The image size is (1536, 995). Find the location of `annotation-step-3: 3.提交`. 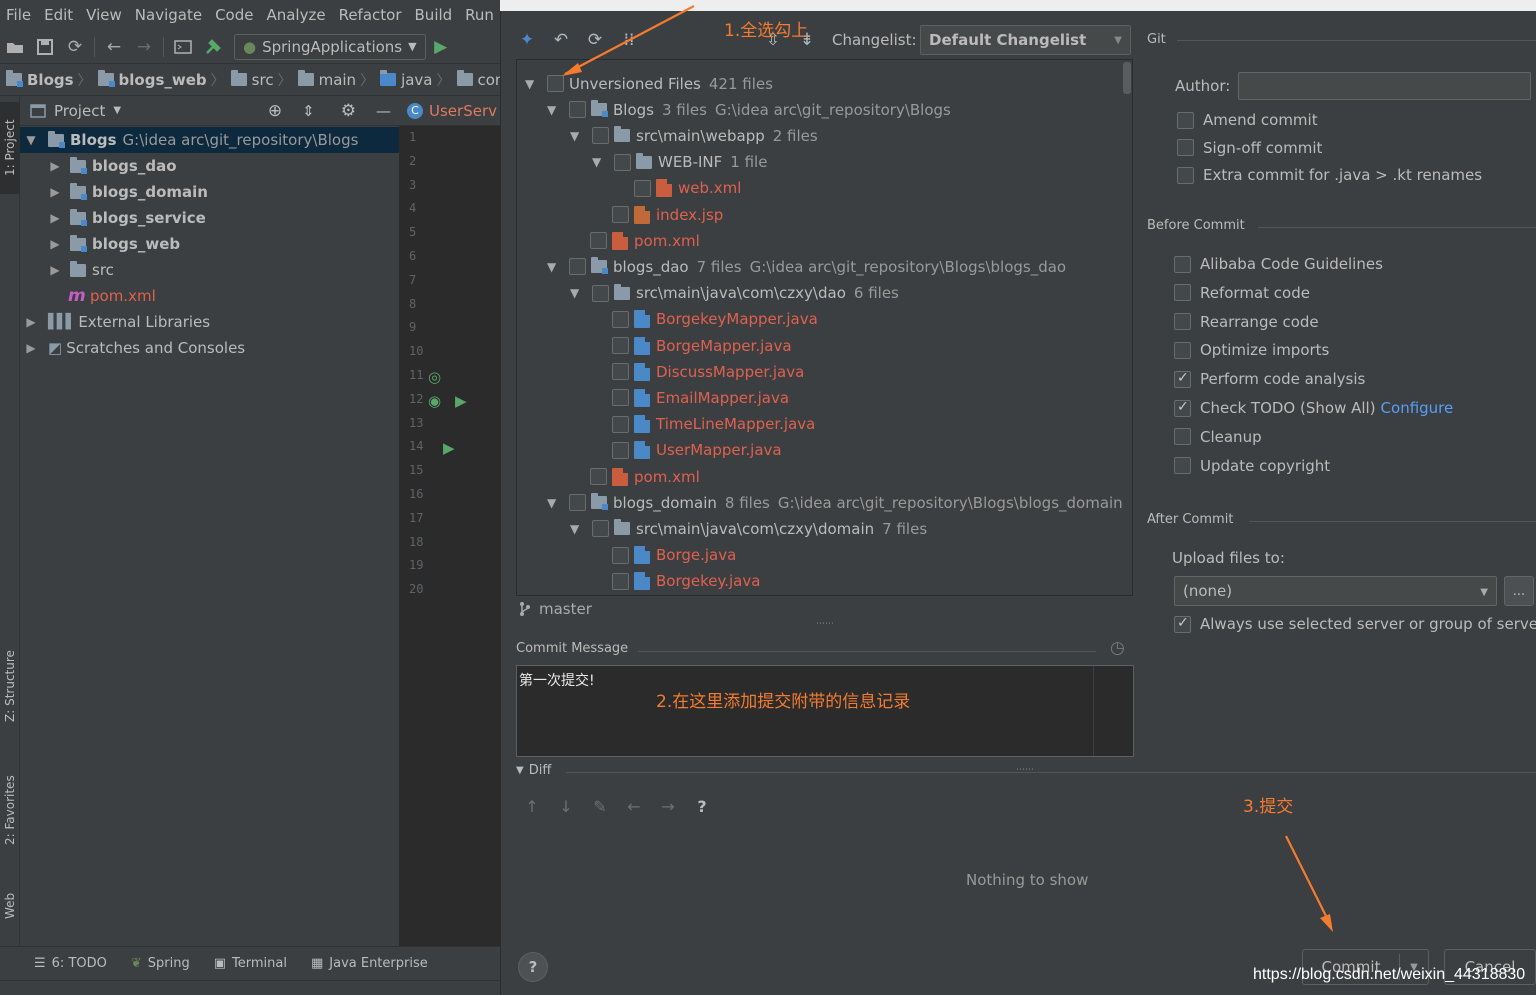

annotation-step-3: 3.提交 is located at coordinates (1268, 807).